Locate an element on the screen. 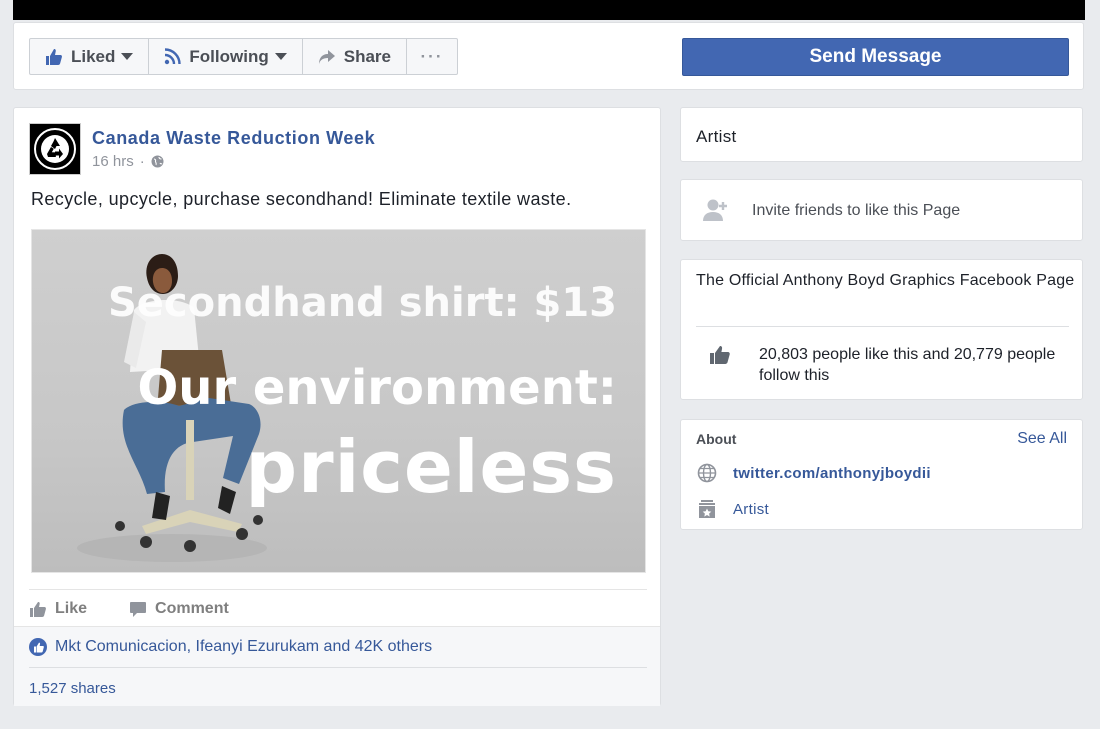  post-timestamp: 16 hrs · is located at coordinates (128, 161).